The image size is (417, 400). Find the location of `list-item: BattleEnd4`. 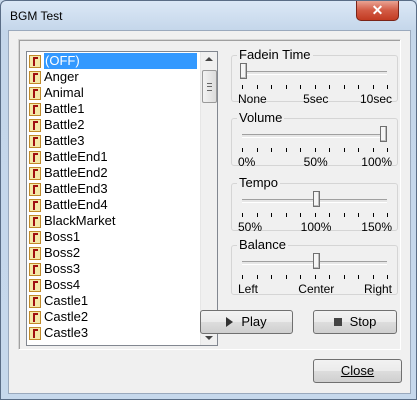

list-item: BattleEnd4 is located at coordinates (114, 205).